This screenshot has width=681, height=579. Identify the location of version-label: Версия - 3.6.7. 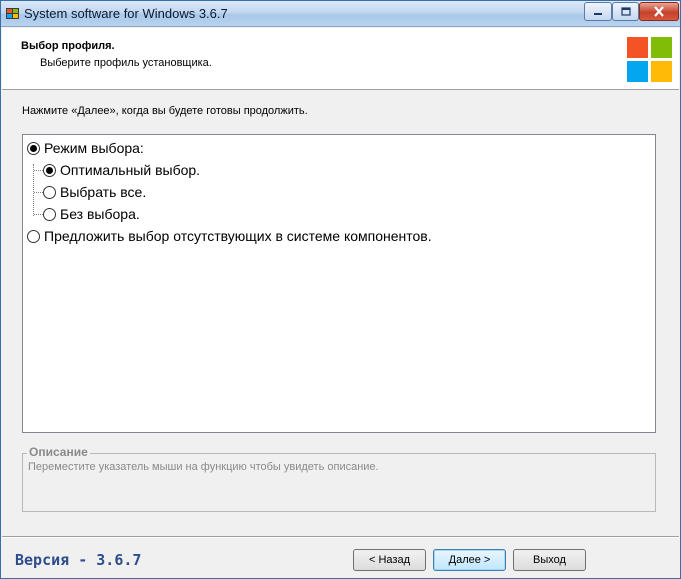
(78, 560).